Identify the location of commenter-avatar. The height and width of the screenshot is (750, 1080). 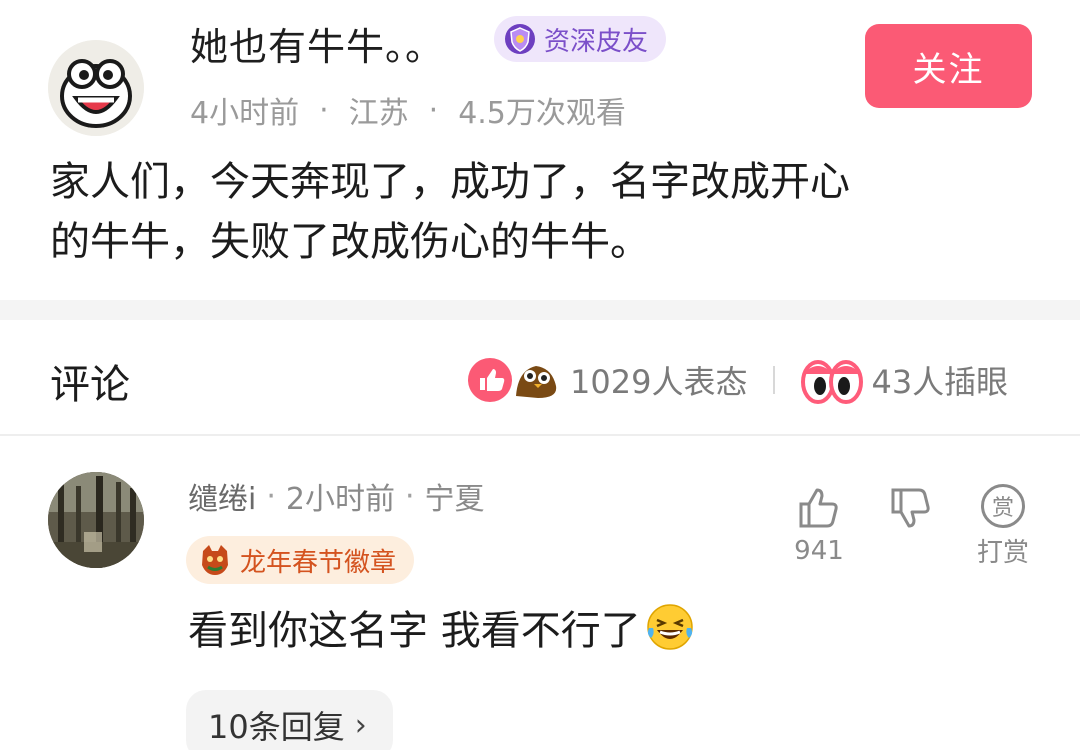
(96, 520).